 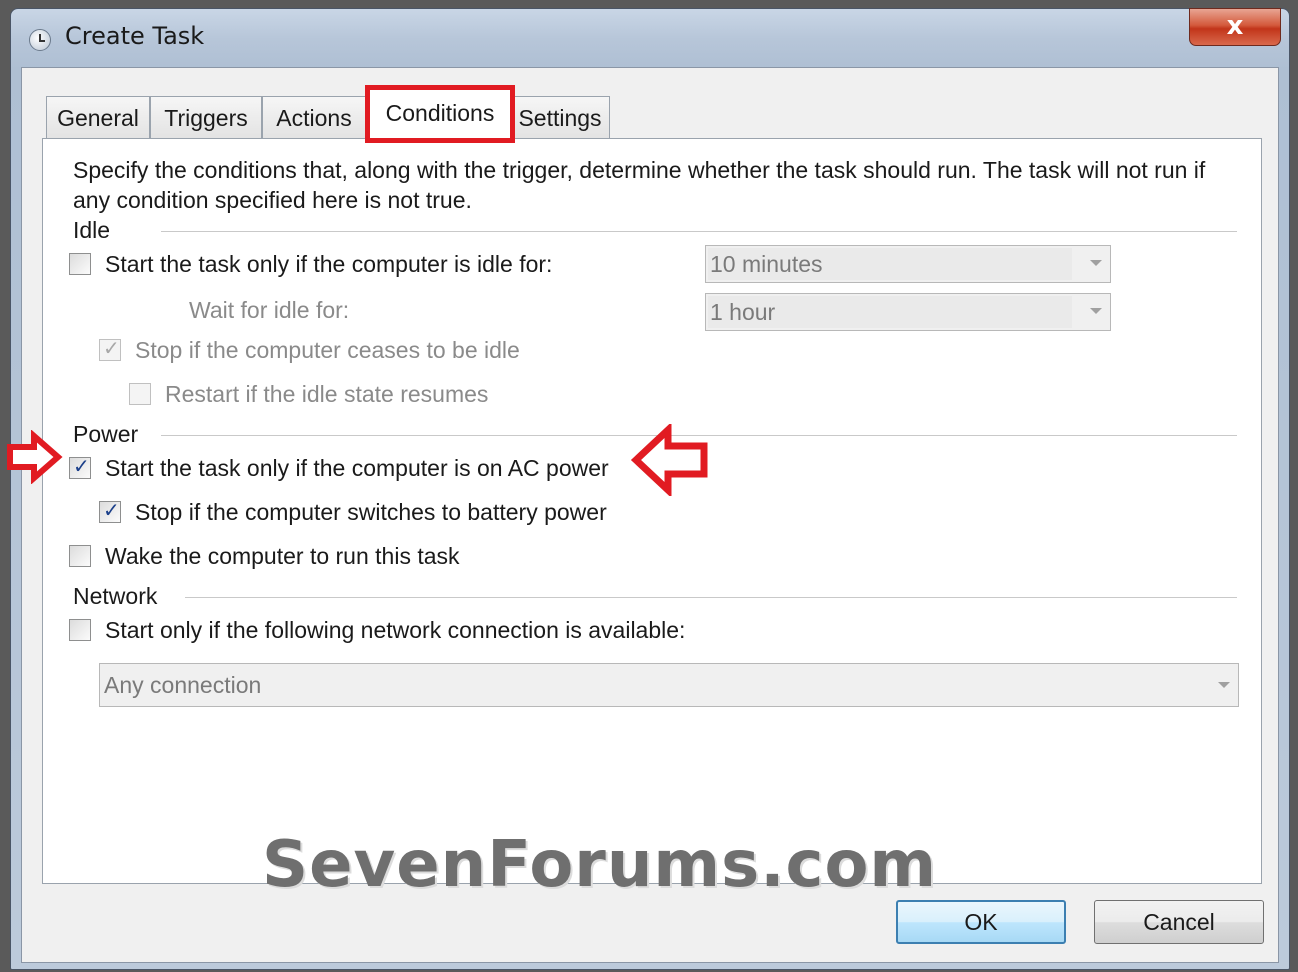 What do you see at coordinates (600, 865) in the screenshot?
I see `watermark: SevenForums.com` at bounding box center [600, 865].